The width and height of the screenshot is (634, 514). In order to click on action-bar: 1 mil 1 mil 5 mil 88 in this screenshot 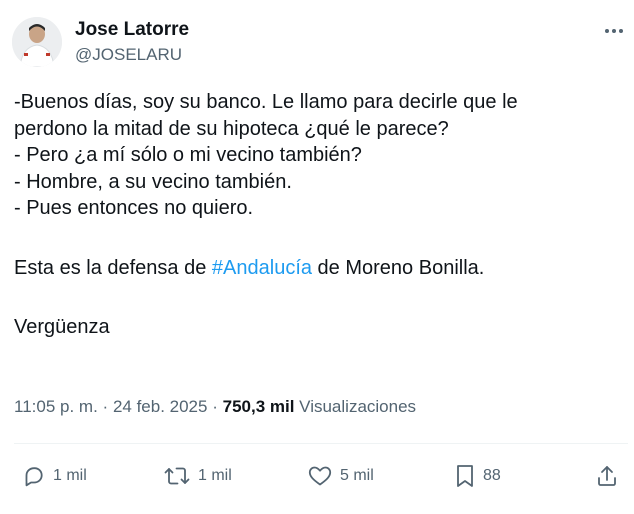, I will do `click(317, 476)`.